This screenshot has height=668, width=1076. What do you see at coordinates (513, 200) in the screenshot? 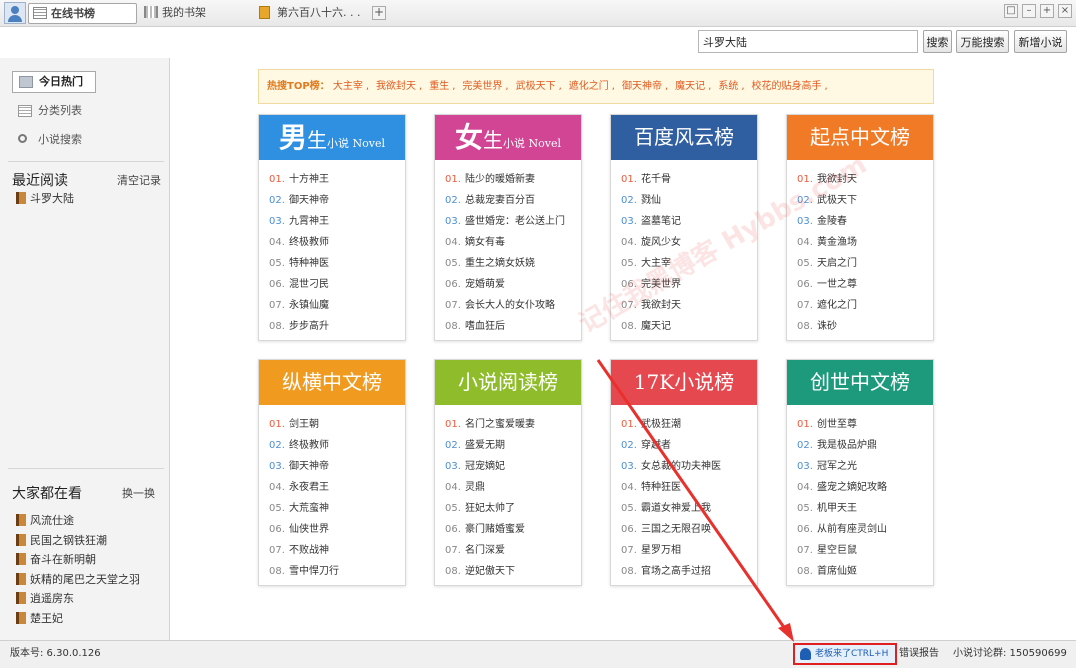
I see `ranking-item: 02. 总裁宠妻百分百` at bounding box center [513, 200].